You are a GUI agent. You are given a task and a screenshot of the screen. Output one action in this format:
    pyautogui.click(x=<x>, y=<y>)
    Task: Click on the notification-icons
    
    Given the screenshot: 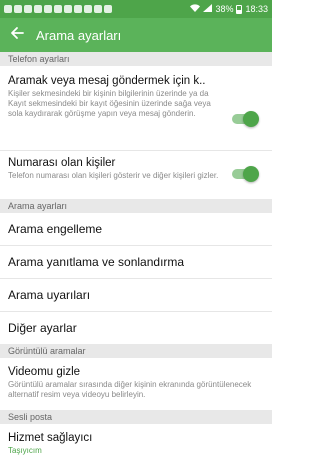 What is the action you would take?
    pyautogui.click(x=58, y=9)
    